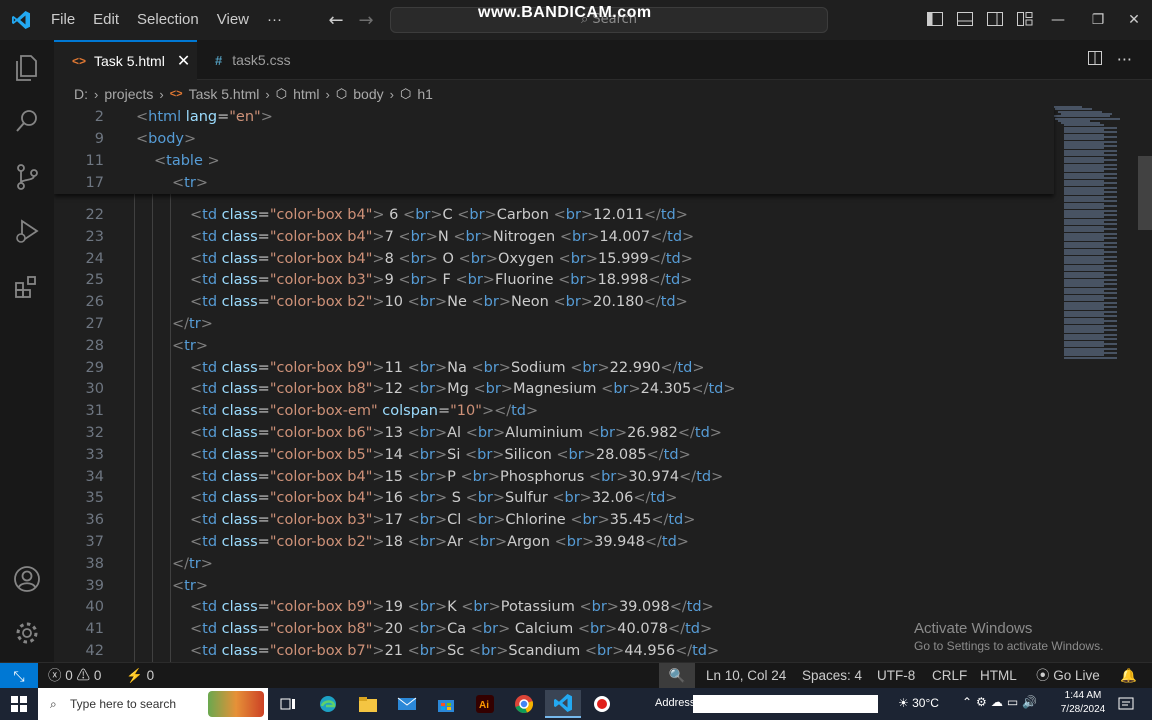 The width and height of the screenshot is (1152, 720). Describe the element at coordinates (918, 703) in the screenshot. I see `weather-widget: ☀ 30°C` at that location.